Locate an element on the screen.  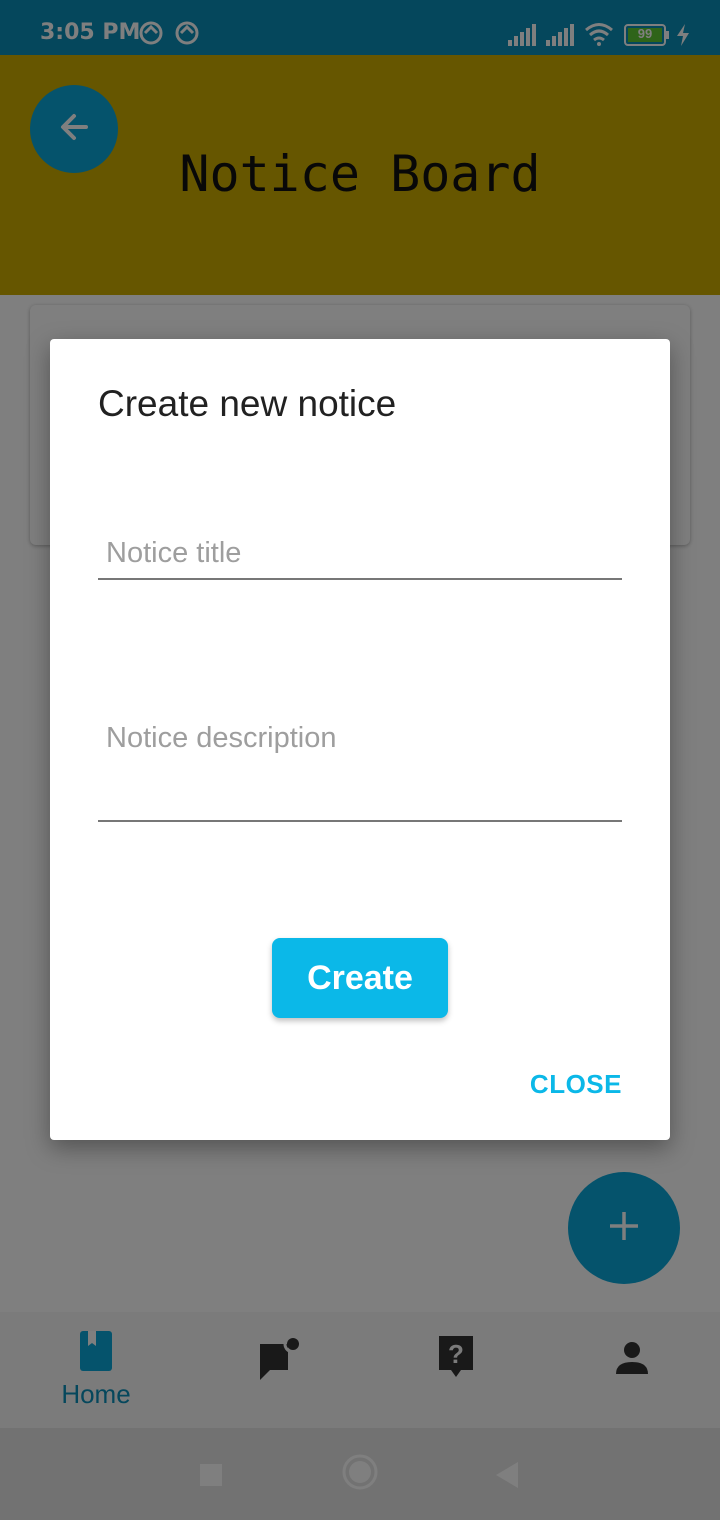
dialog-title: Create new notice is located at coordinates (247, 403).